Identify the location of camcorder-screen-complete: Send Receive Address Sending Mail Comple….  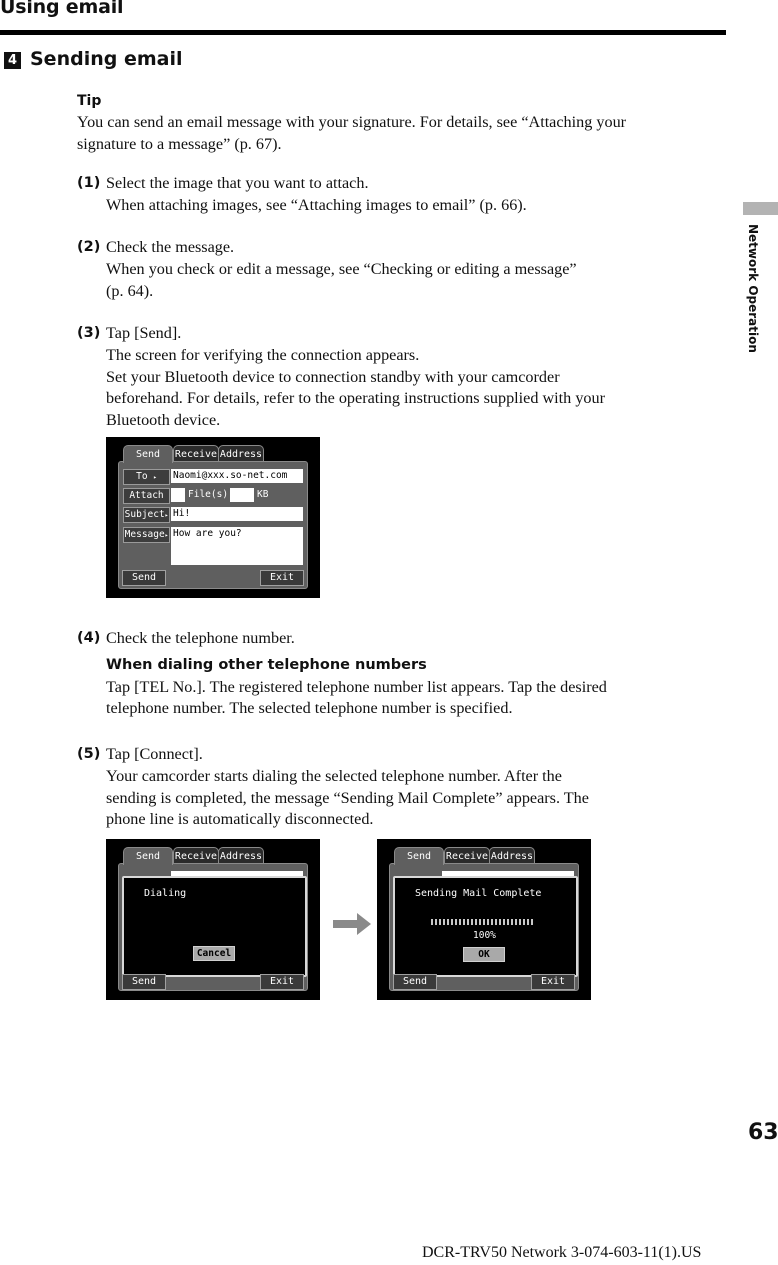
(484, 919).